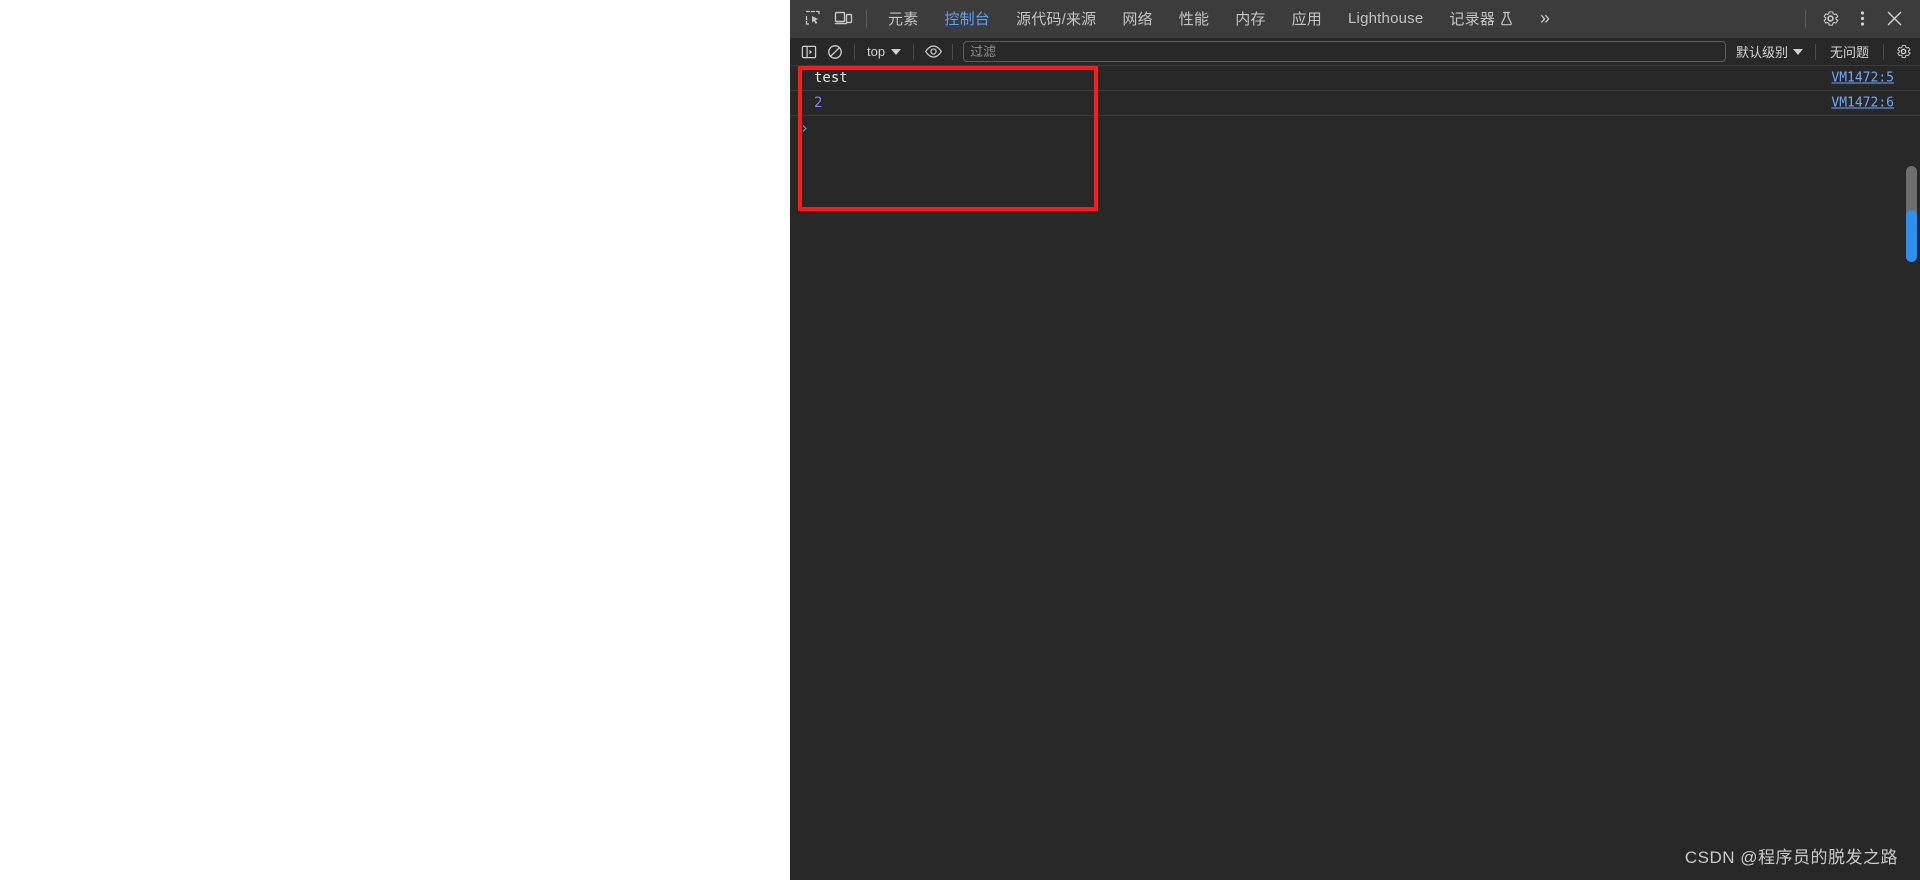 The height and width of the screenshot is (880, 1920). I want to click on tab-label: 内存, so click(1250, 19).